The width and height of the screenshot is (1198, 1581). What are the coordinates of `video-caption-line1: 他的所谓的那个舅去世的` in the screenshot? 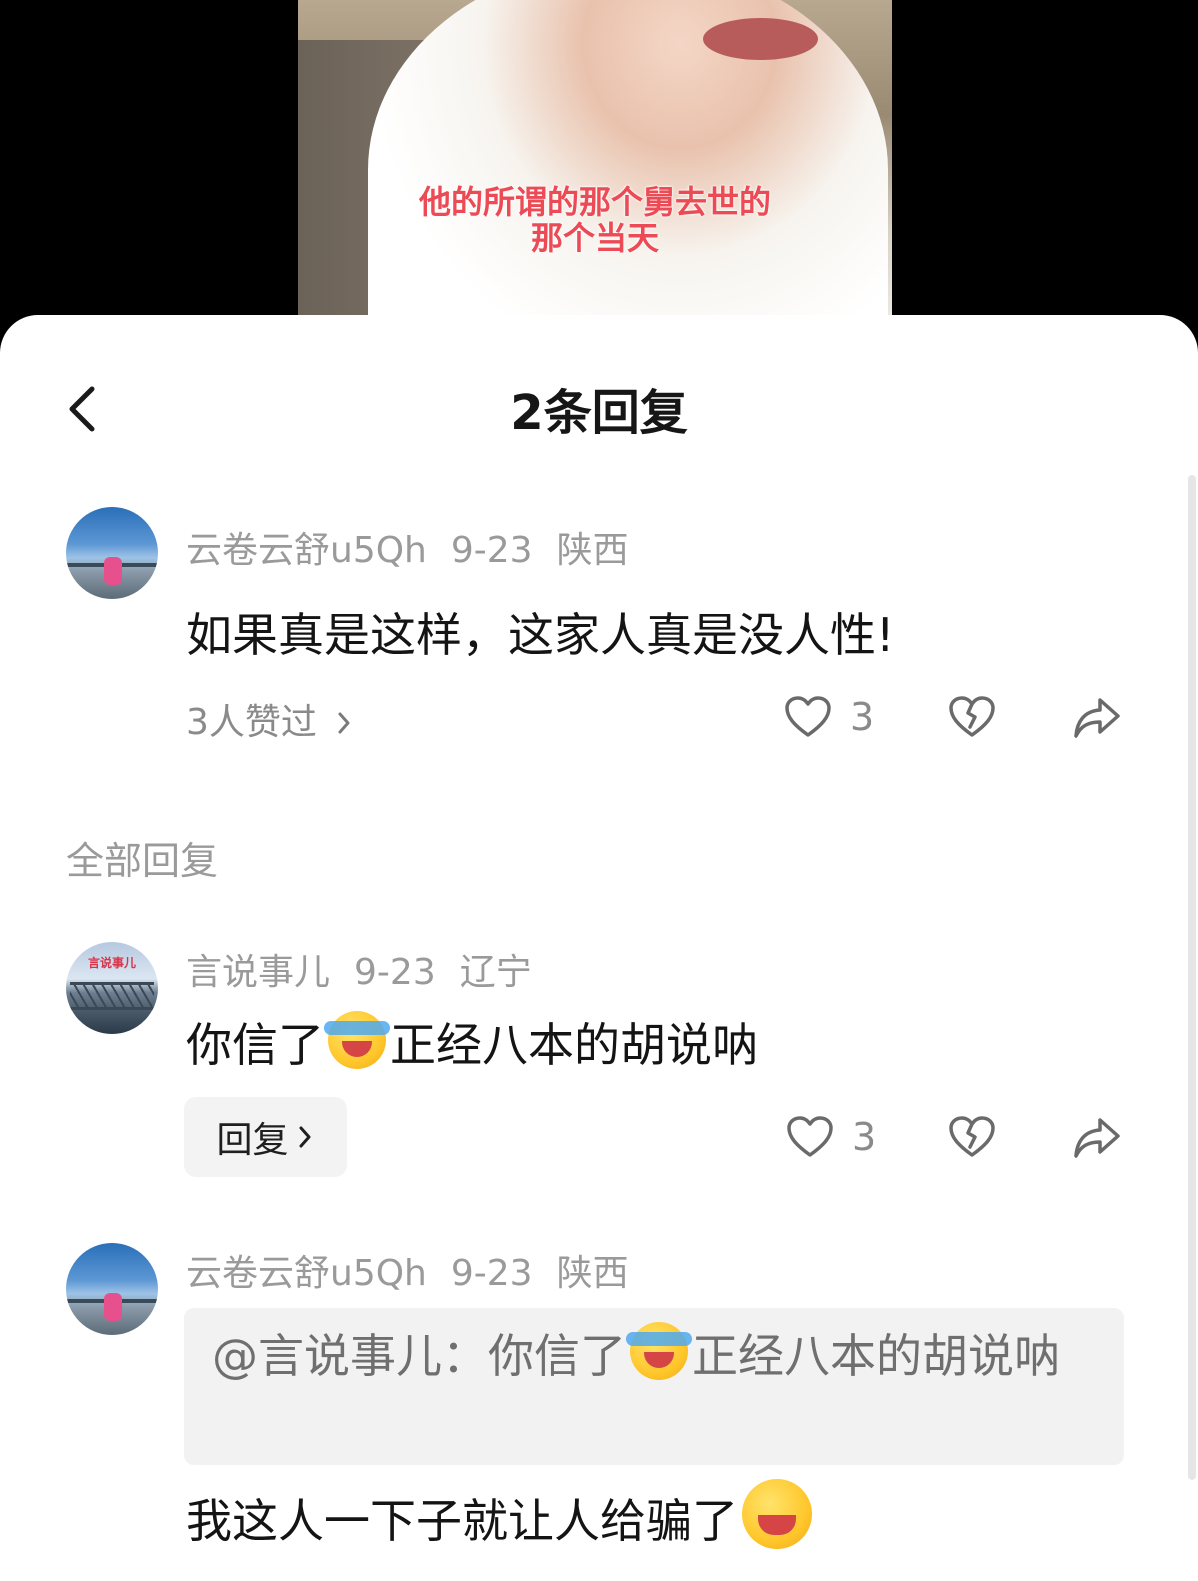 It's located at (594, 202).